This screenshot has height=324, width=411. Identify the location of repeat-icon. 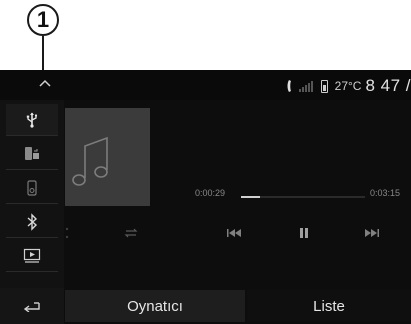
(131, 233).